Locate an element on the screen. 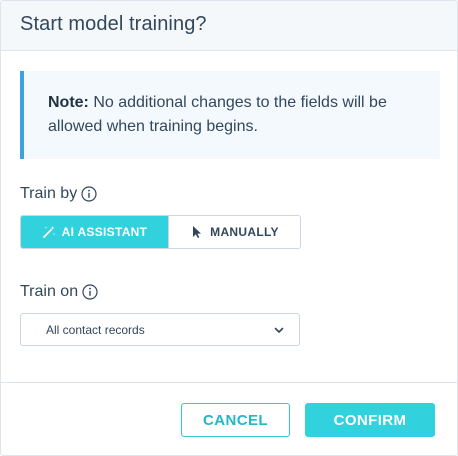 The image size is (458, 456). train-by-label: Train by is located at coordinates (49, 193).